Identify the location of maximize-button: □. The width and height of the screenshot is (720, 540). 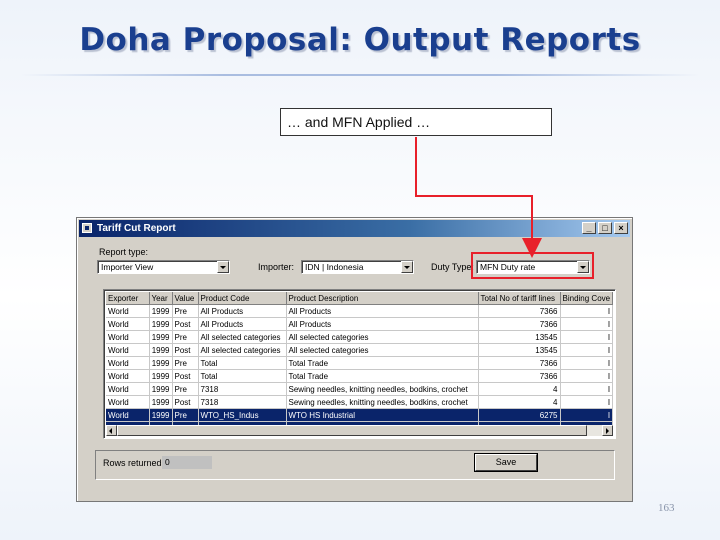
(605, 228).